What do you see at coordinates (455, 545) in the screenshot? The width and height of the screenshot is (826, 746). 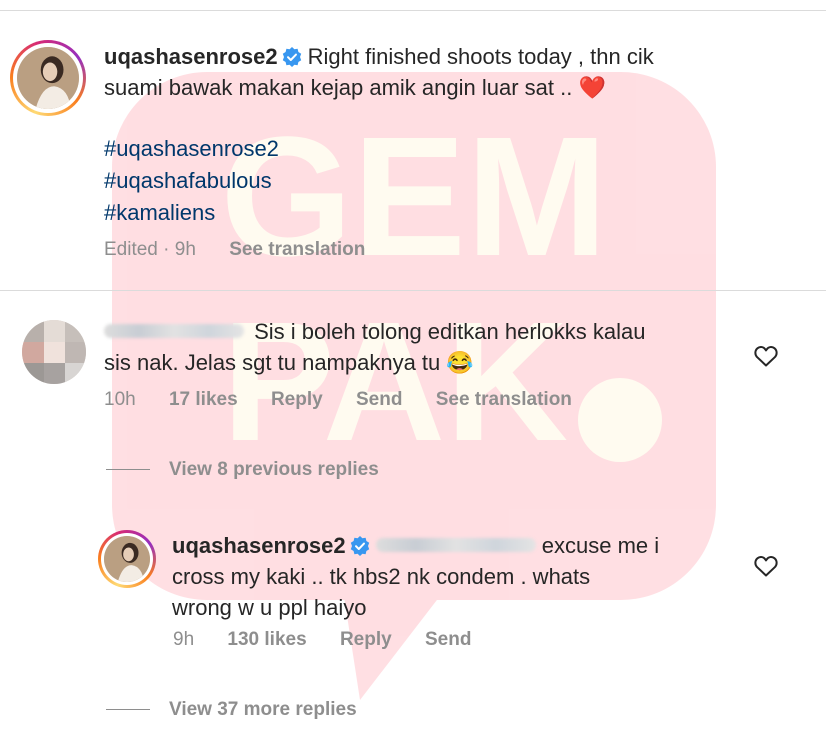 I see `blurred-mention` at bounding box center [455, 545].